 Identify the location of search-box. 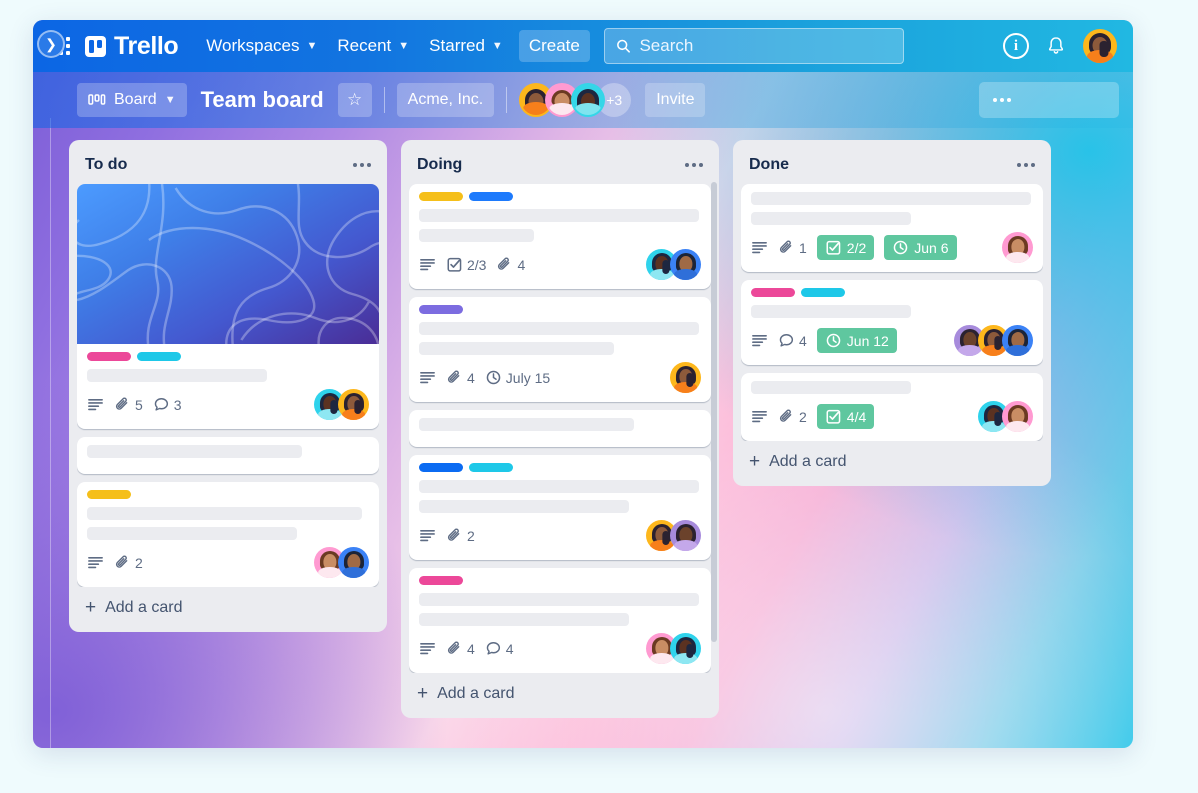
(753, 46).